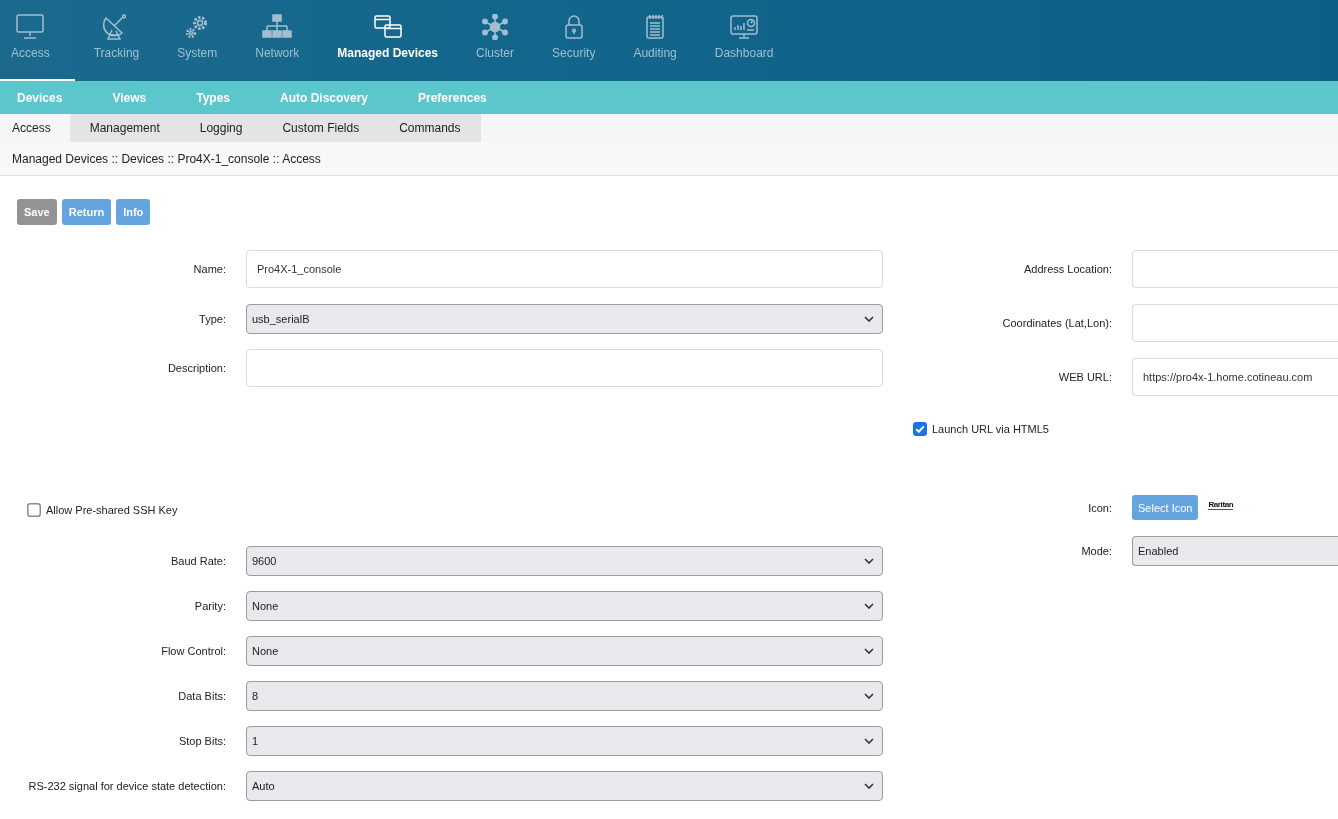 This screenshot has height=819, width=1338. What do you see at coordinates (744, 27) in the screenshot?
I see `dashboard-icon` at bounding box center [744, 27].